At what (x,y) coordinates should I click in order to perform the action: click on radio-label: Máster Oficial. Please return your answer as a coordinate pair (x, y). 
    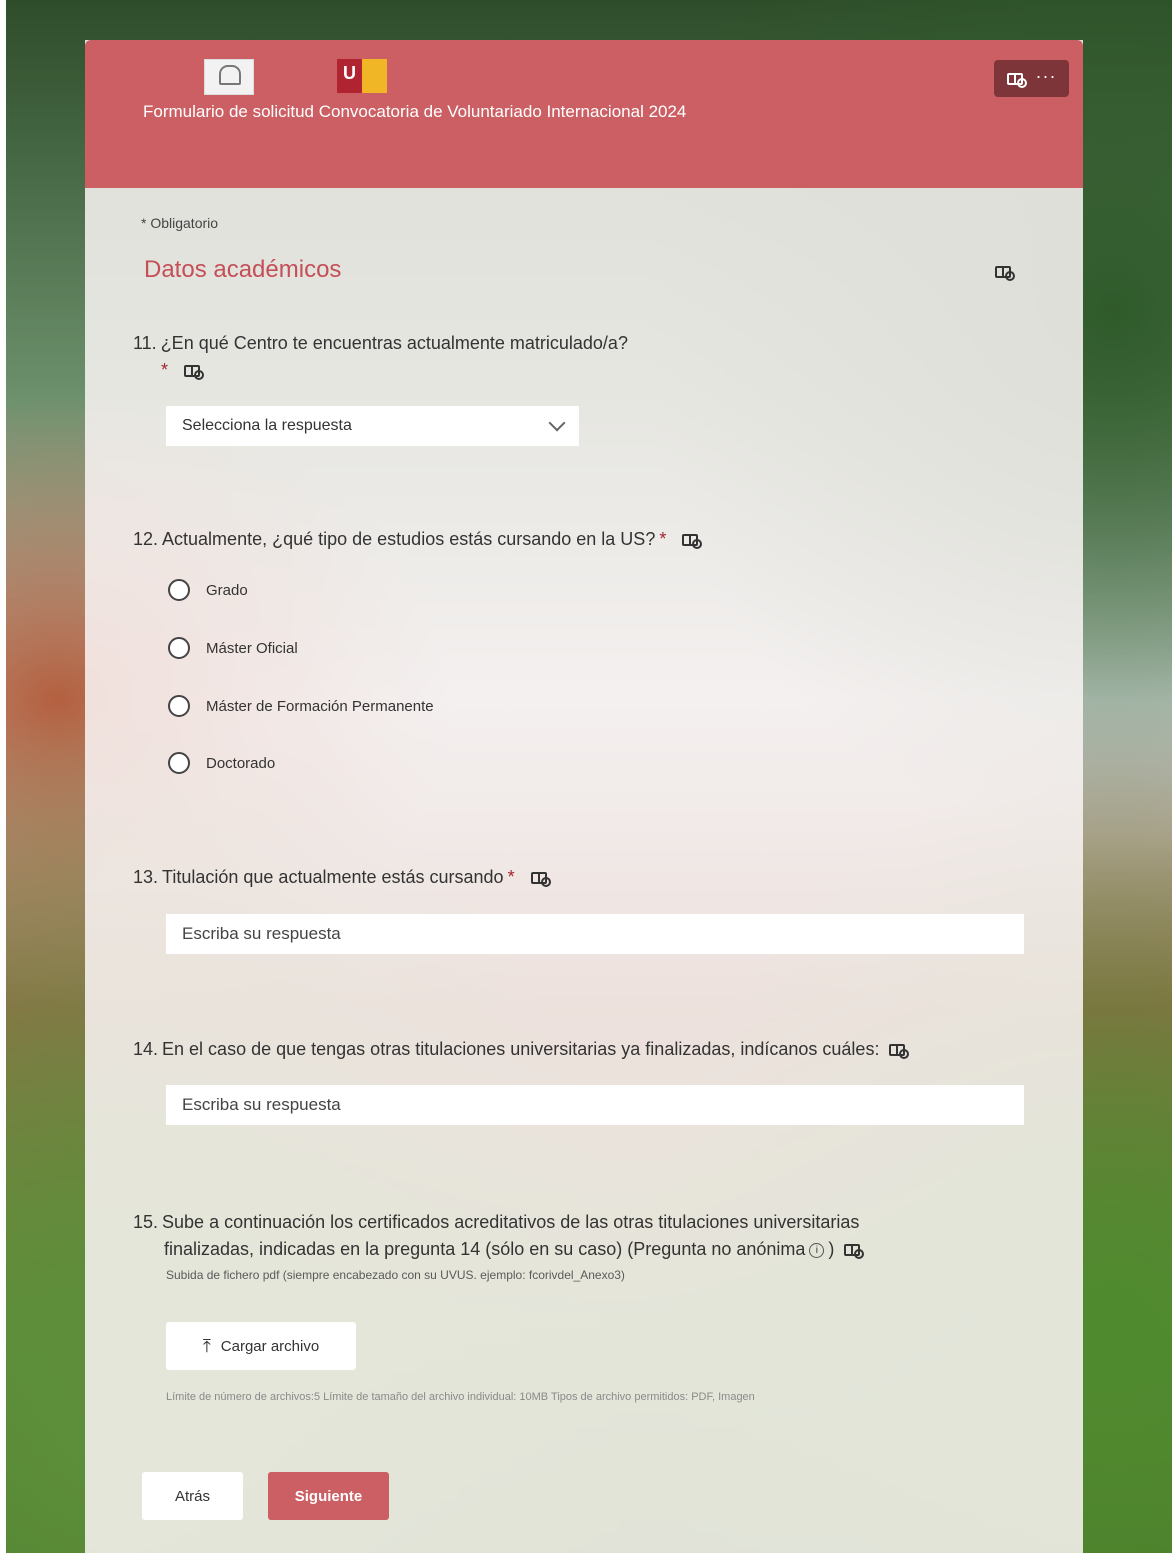
    Looking at the image, I should click on (252, 648).